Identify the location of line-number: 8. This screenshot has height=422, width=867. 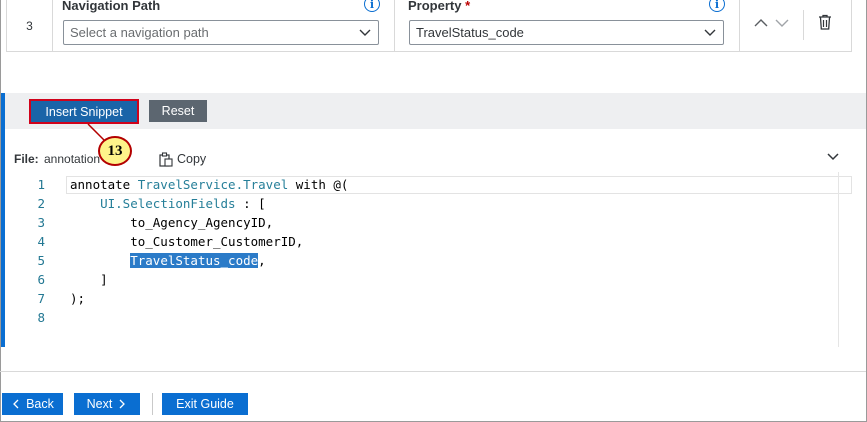
(41, 317).